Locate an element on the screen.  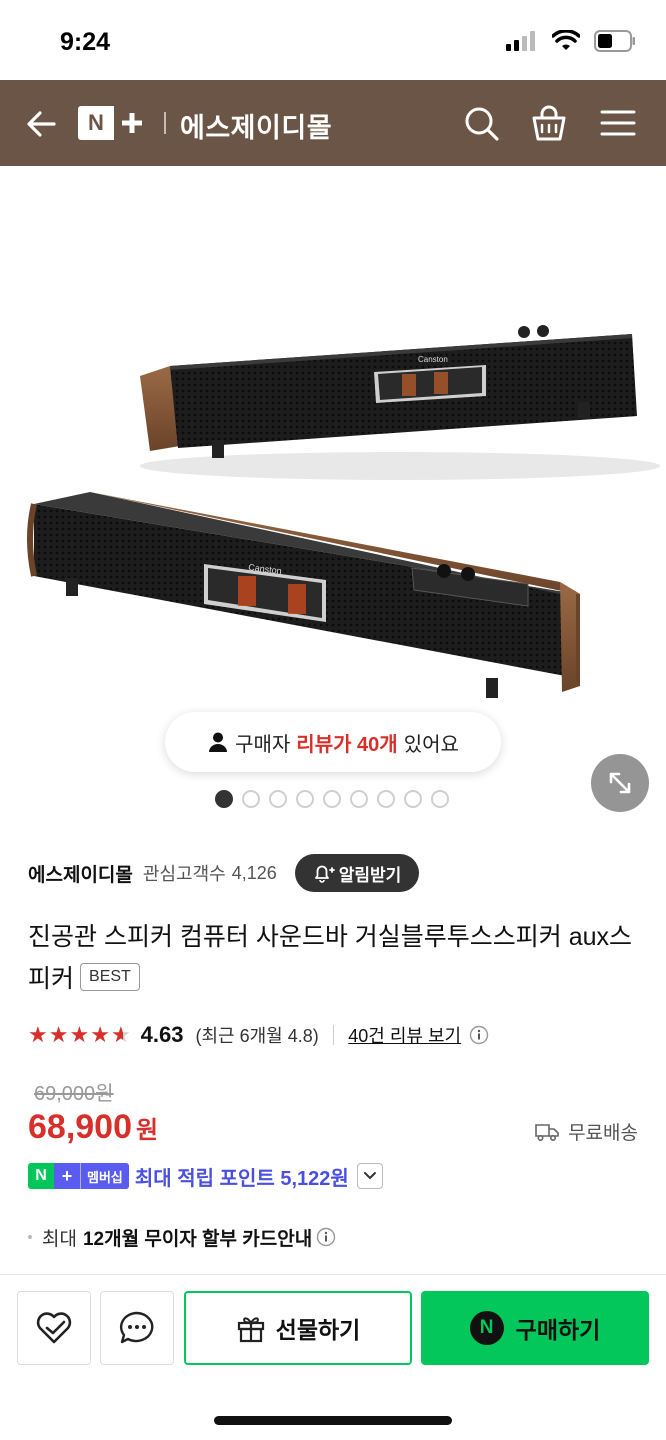
installment-detail: 12개월 무이자 할부 카드안내 is located at coordinates (197, 1239).